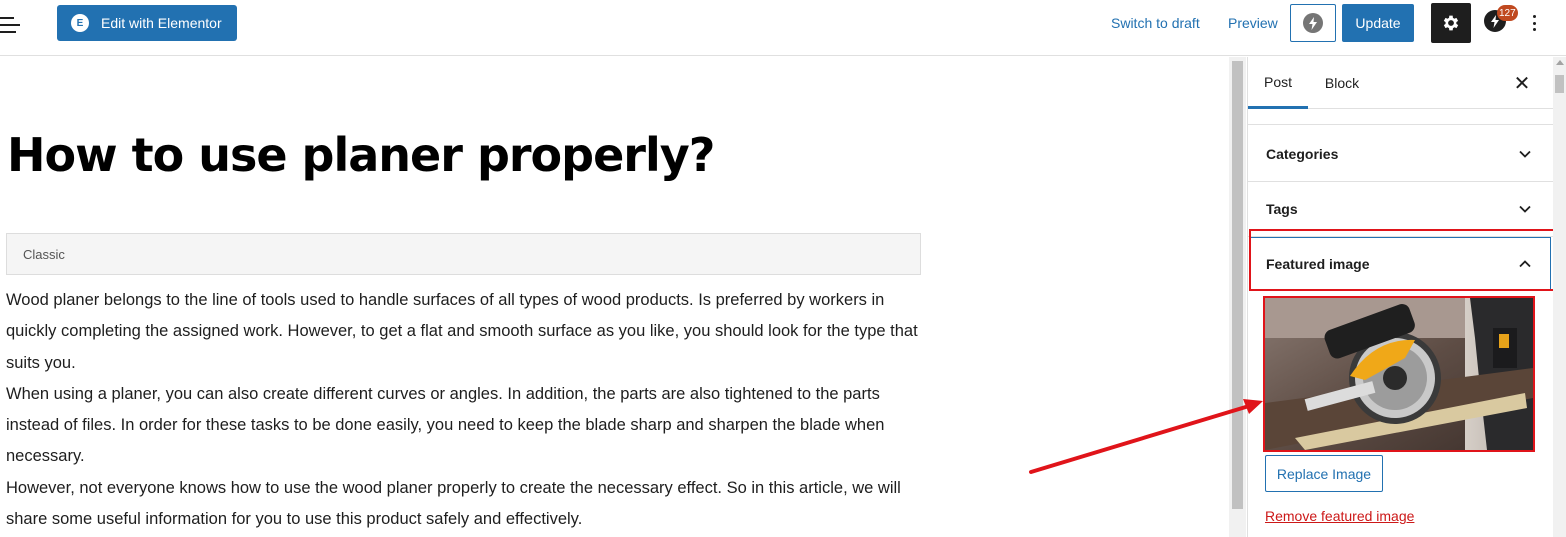  What do you see at coordinates (1559, 84) in the screenshot?
I see `page-scrollbar-thumb` at bounding box center [1559, 84].